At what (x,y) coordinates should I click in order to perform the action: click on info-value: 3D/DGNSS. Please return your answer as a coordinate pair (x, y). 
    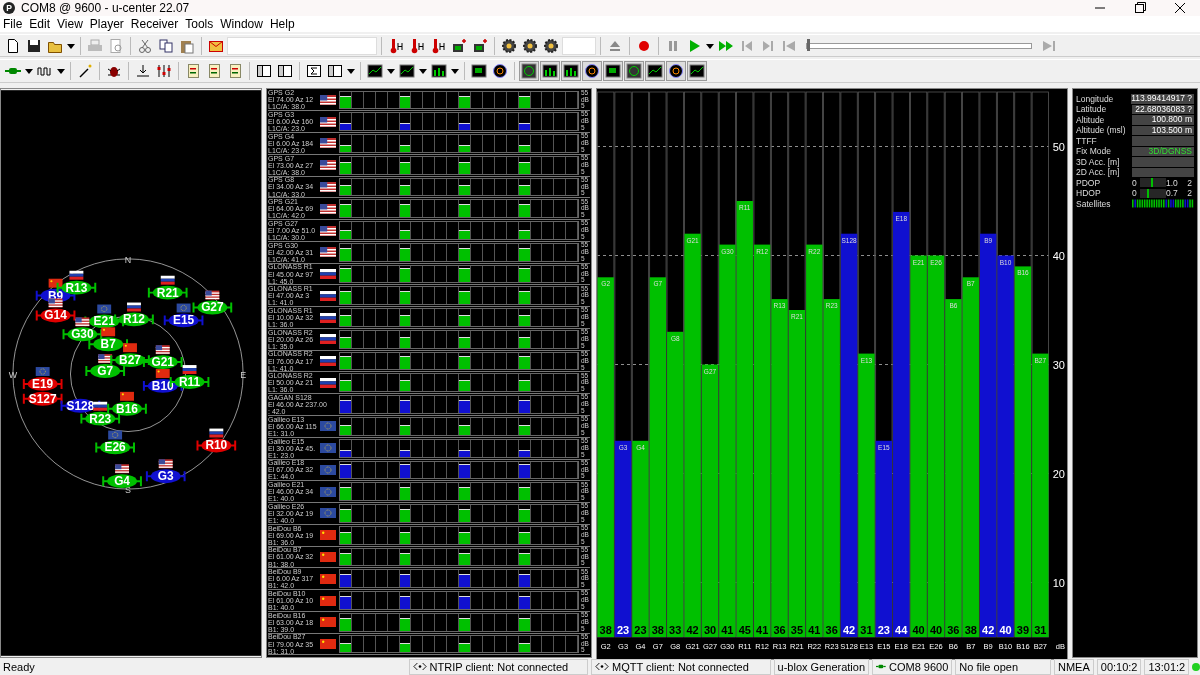
    Looking at the image, I should click on (1163, 151).